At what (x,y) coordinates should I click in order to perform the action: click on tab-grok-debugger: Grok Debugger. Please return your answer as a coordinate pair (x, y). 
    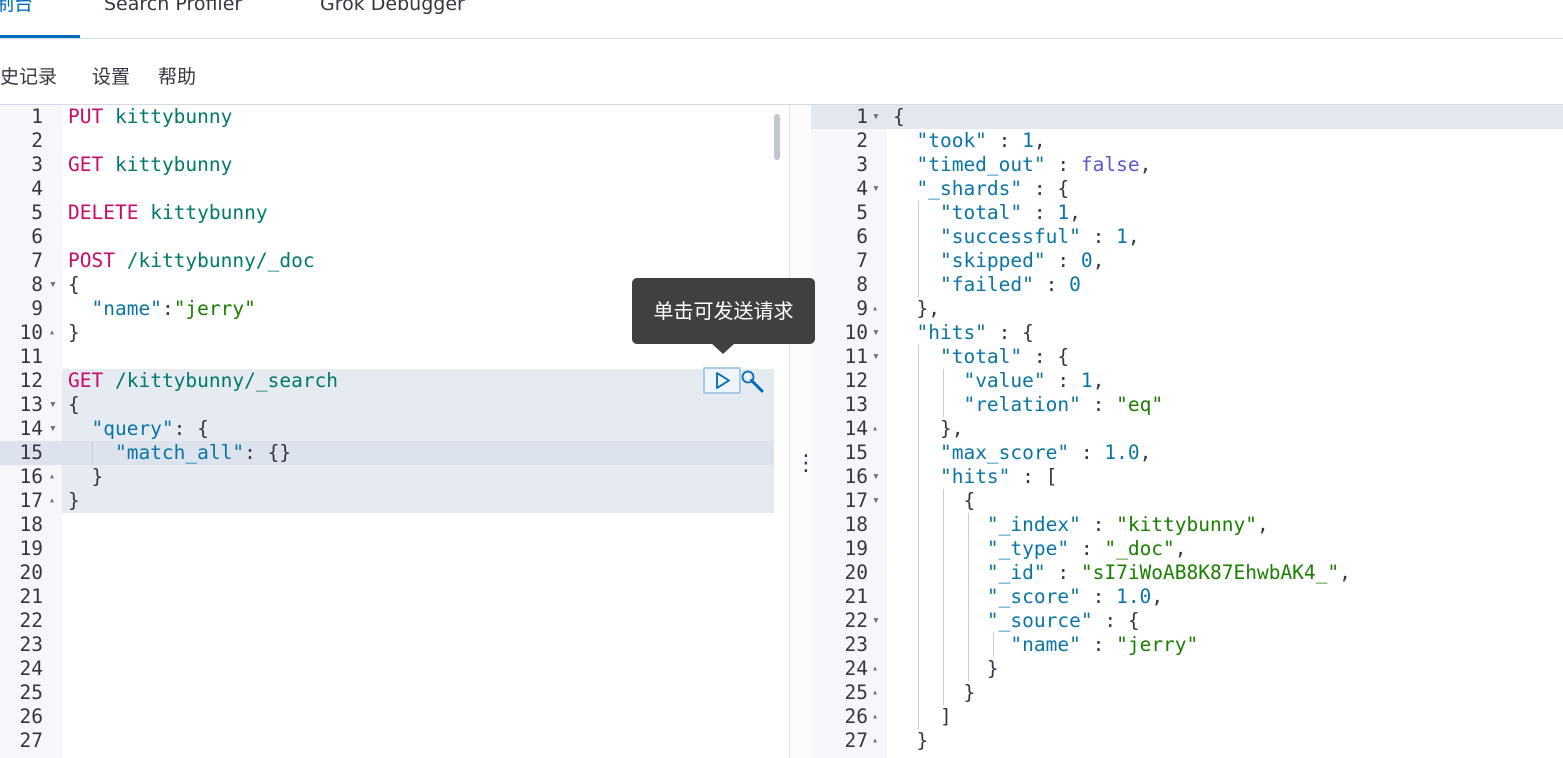
    Looking at the image, I should click on (392, 13).